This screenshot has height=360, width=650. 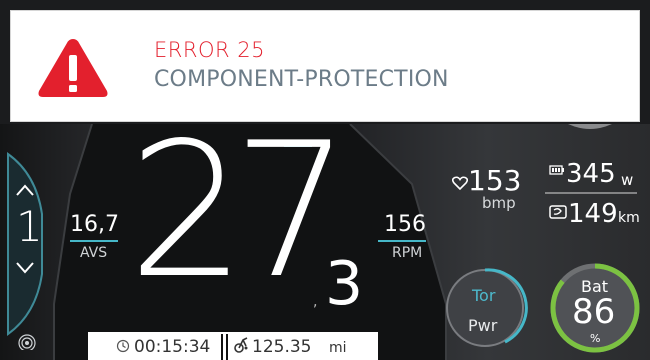 I want to click on mode-dial, so click(x=485, y=308).